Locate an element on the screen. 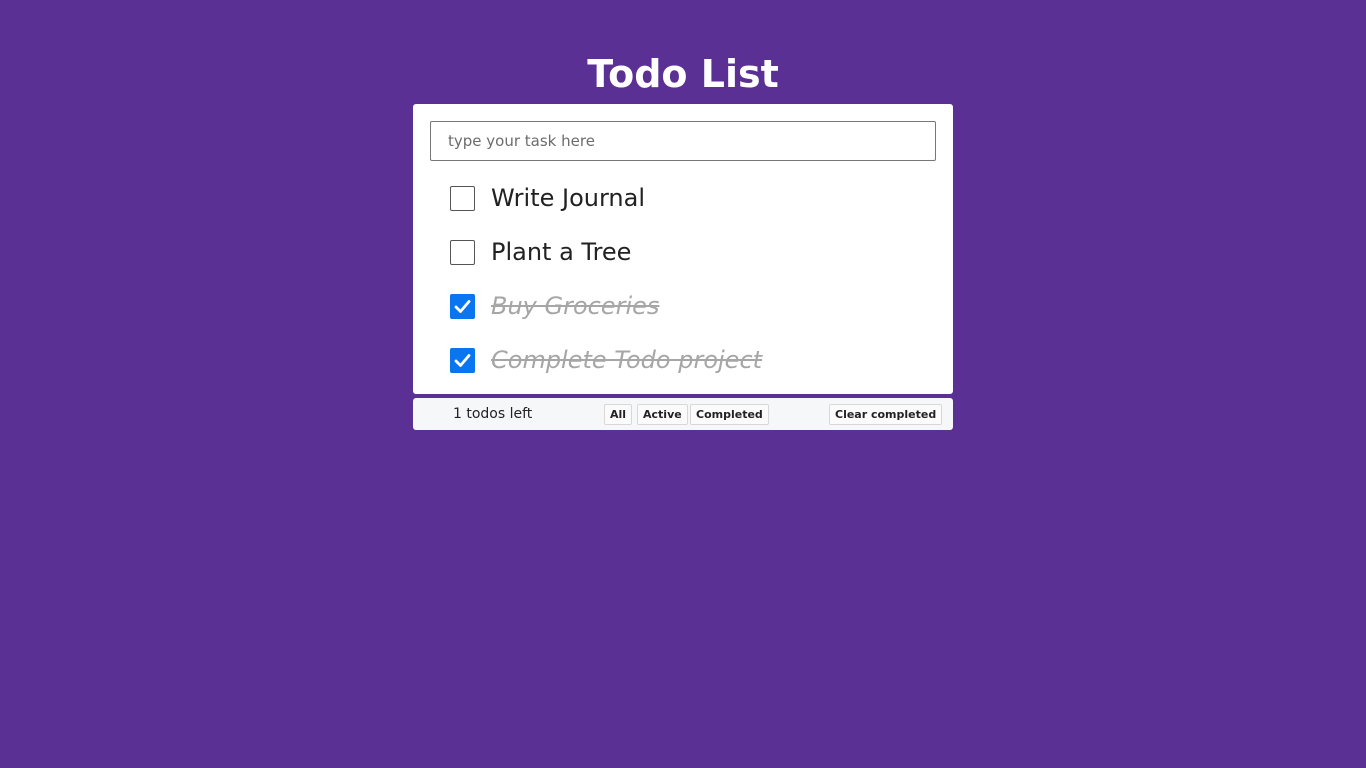 The image size is (1366, 768). todo-item: Complete Todo project is located at coordinates (683, 360).